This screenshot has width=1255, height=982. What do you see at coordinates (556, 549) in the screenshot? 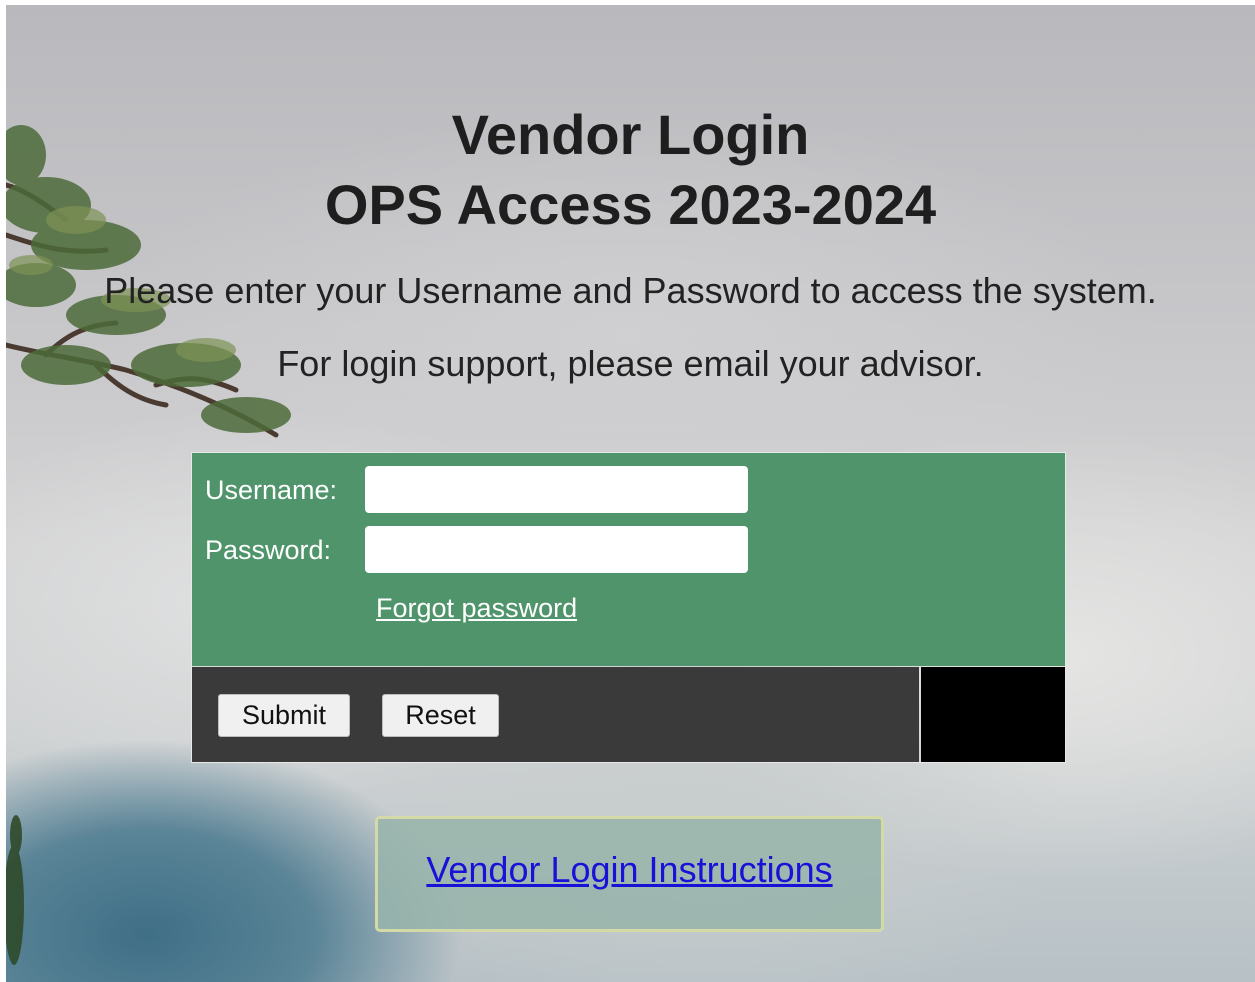
I see `password-input` at bounding box center [556, 549].